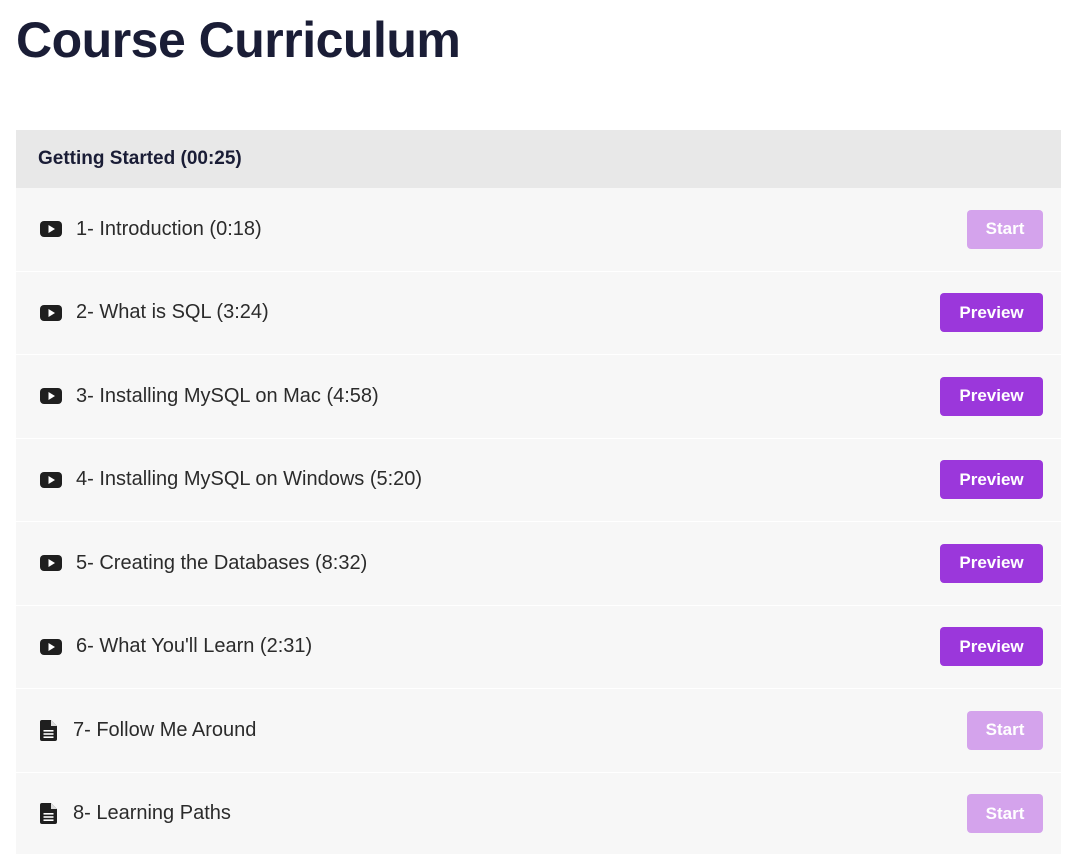  What do you see at coordinates (538, 313) in the screenshot?
I see `lecture-row: 2- What is SQL (3:24) Preview` at bounding box center [538, 313].